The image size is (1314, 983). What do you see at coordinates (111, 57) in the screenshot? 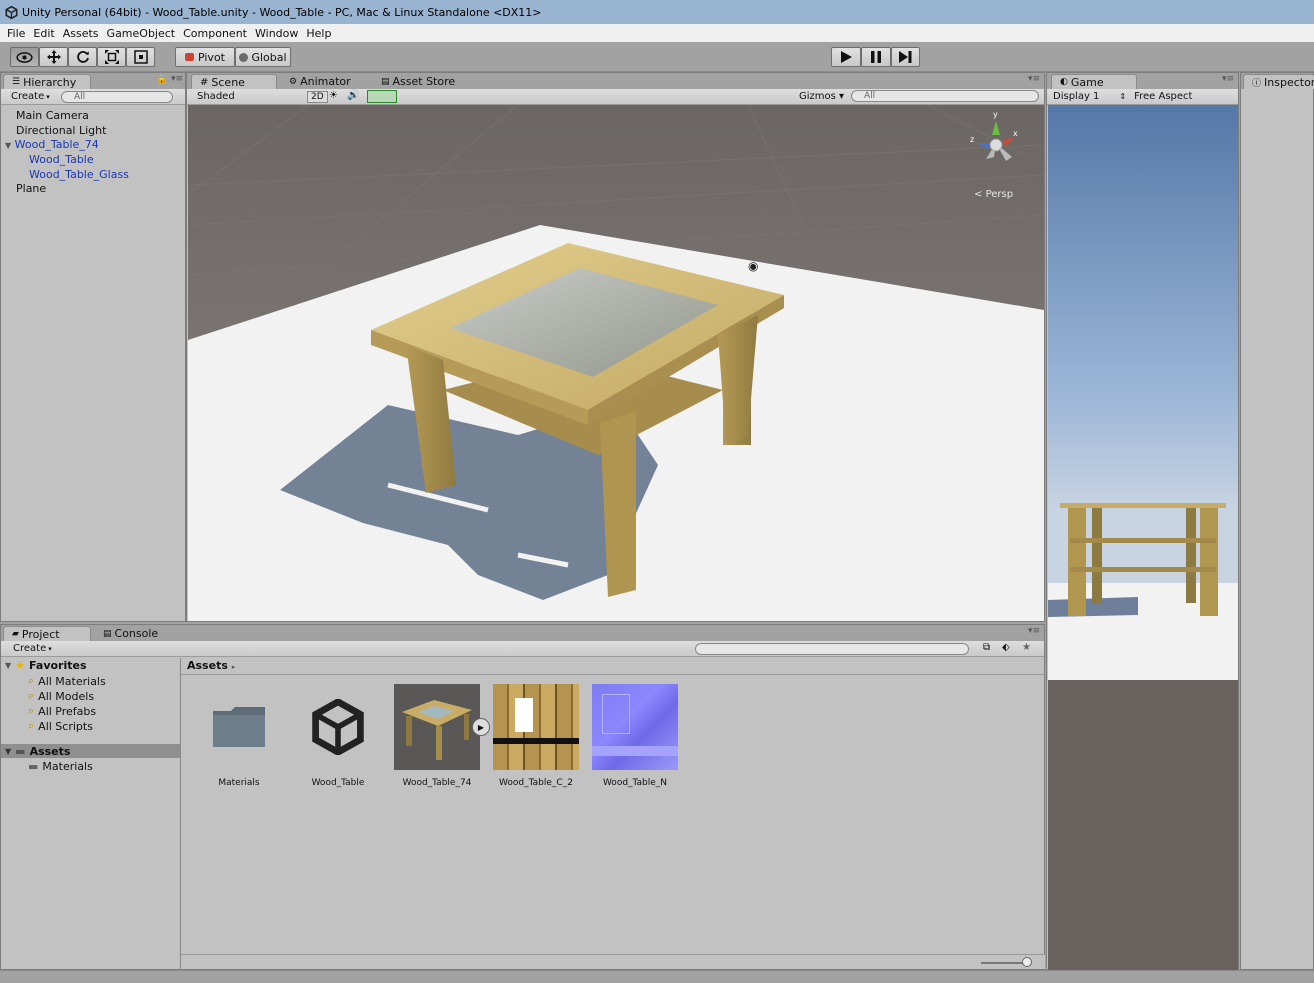
I see `scale-tool-button` at bounding box center [111, 57].